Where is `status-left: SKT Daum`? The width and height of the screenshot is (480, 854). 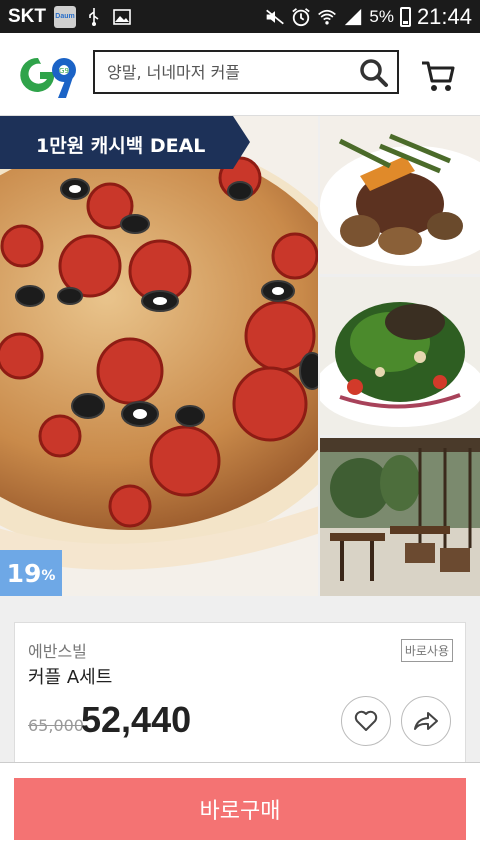
status-left: SKT Daum is located at coordinates (70, 16).